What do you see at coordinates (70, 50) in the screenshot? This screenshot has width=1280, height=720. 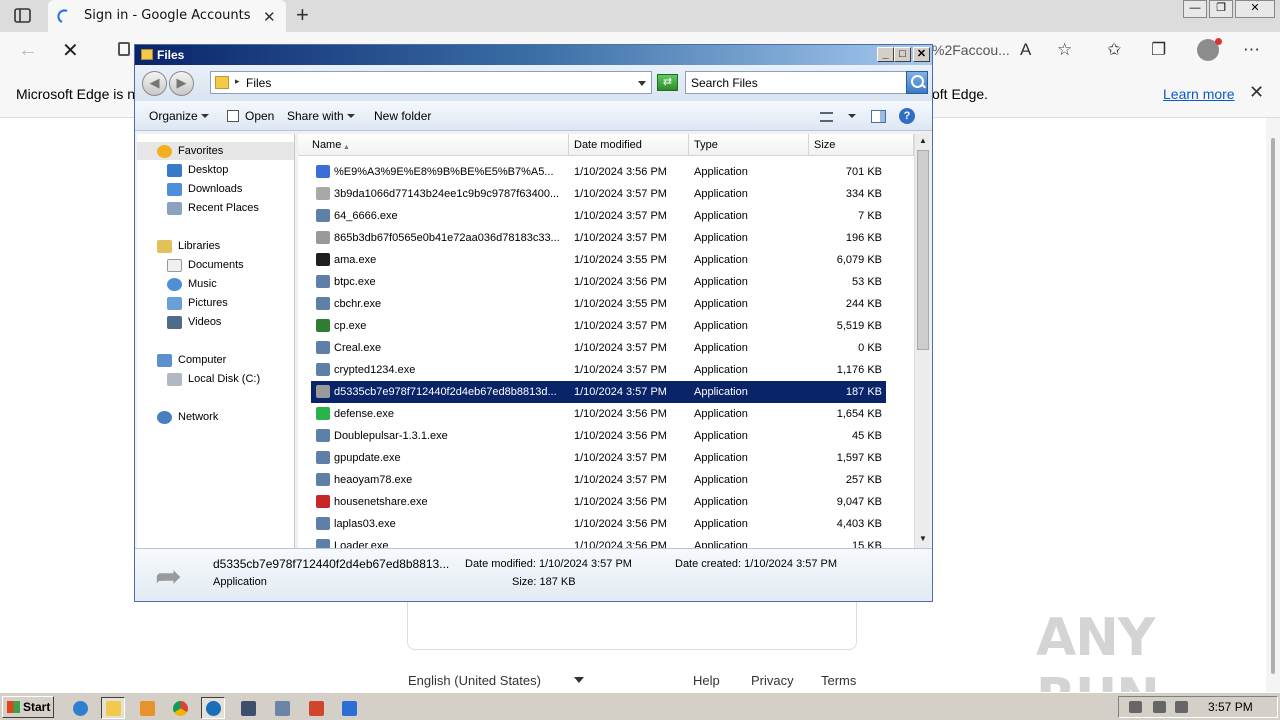 I see `stop-loading-icon: ✕` at bounding box center [70, 50].